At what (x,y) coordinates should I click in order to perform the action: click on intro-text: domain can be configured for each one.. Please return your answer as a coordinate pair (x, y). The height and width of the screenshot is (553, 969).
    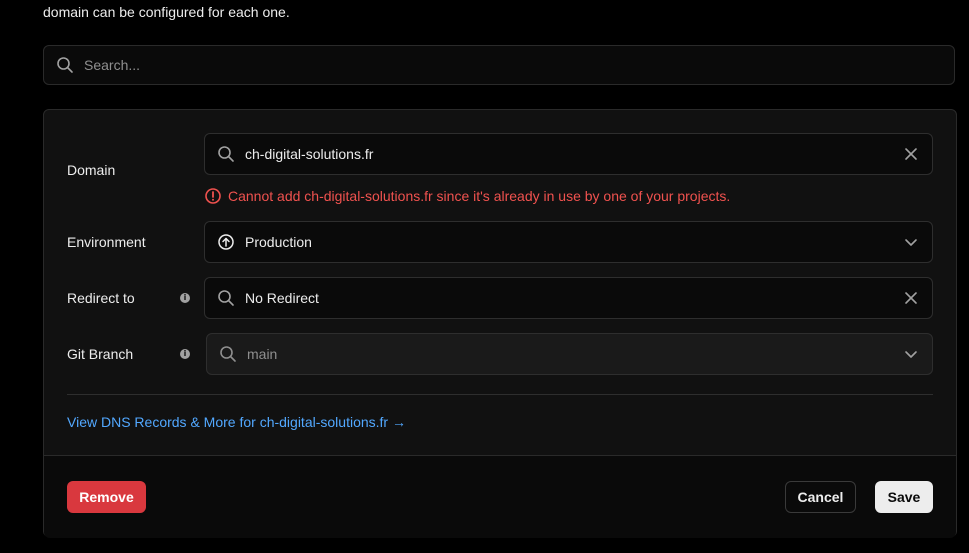
    Looking at the image, I should click on (166, 12).